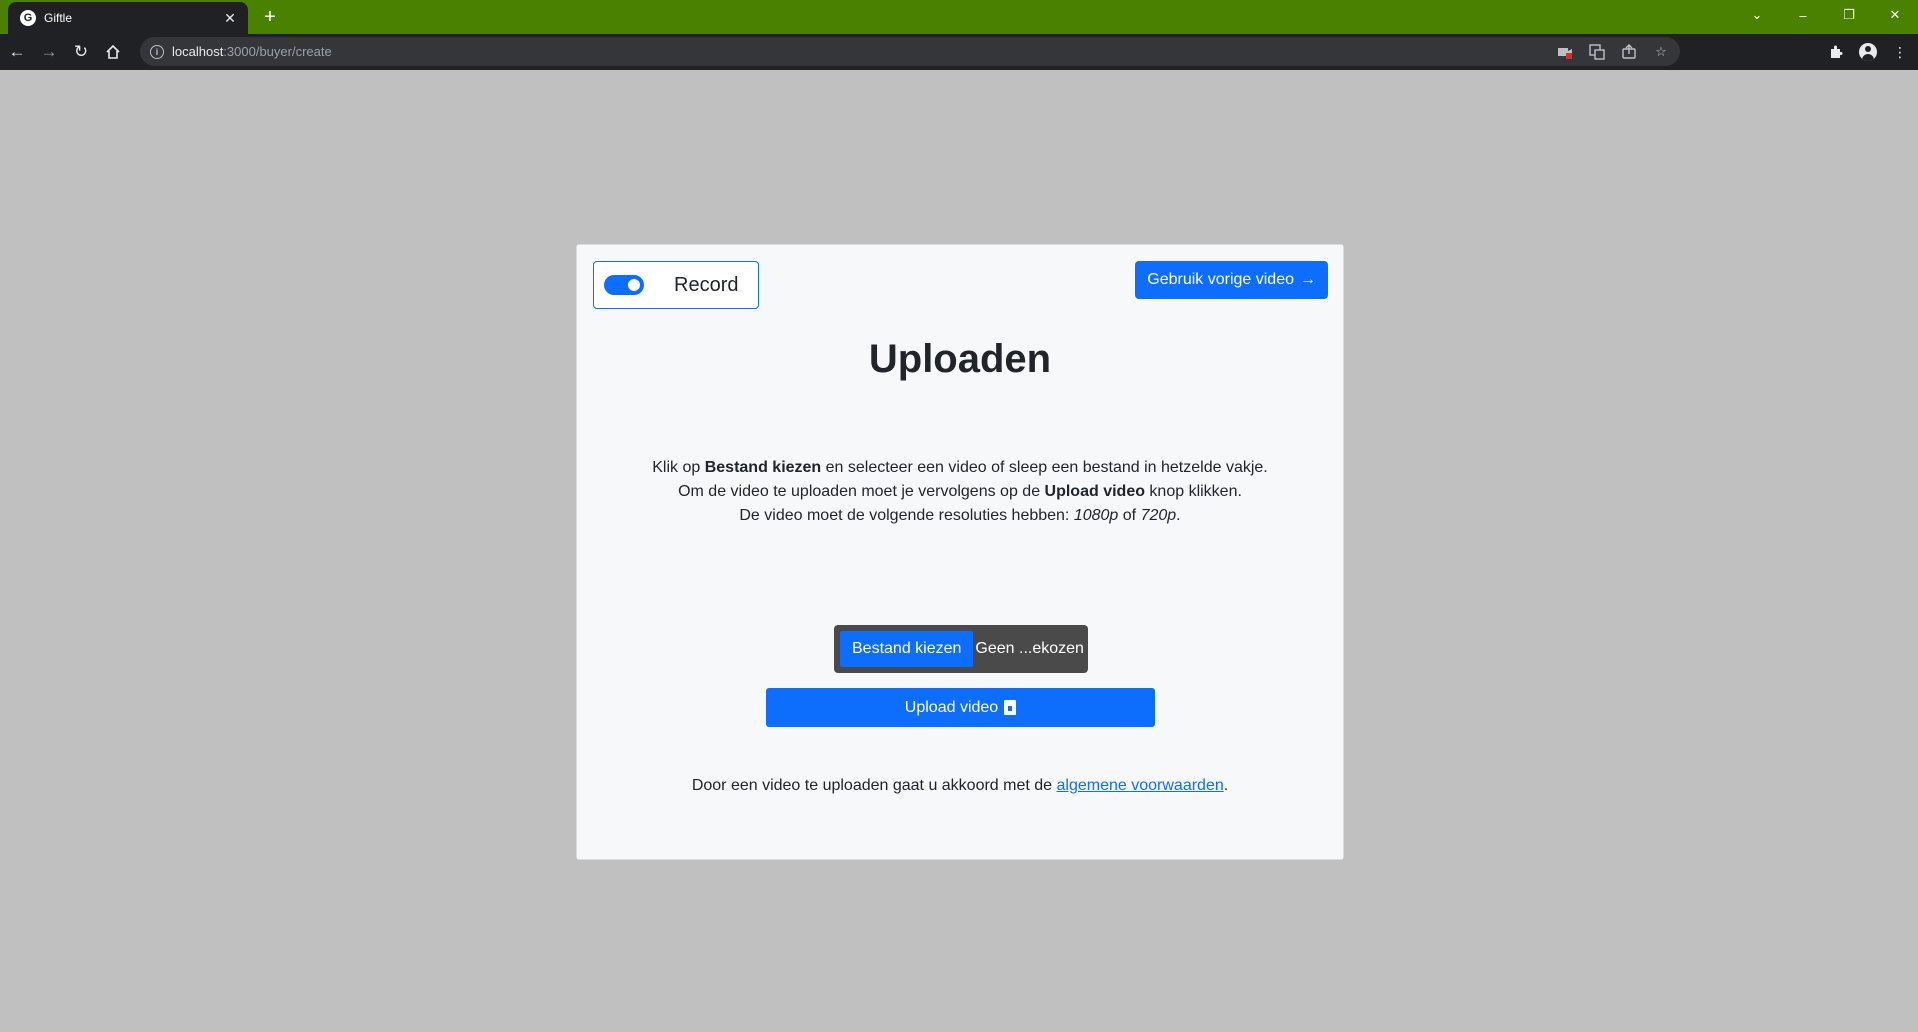  I want to click on back-button: ←, so click(17, 52).